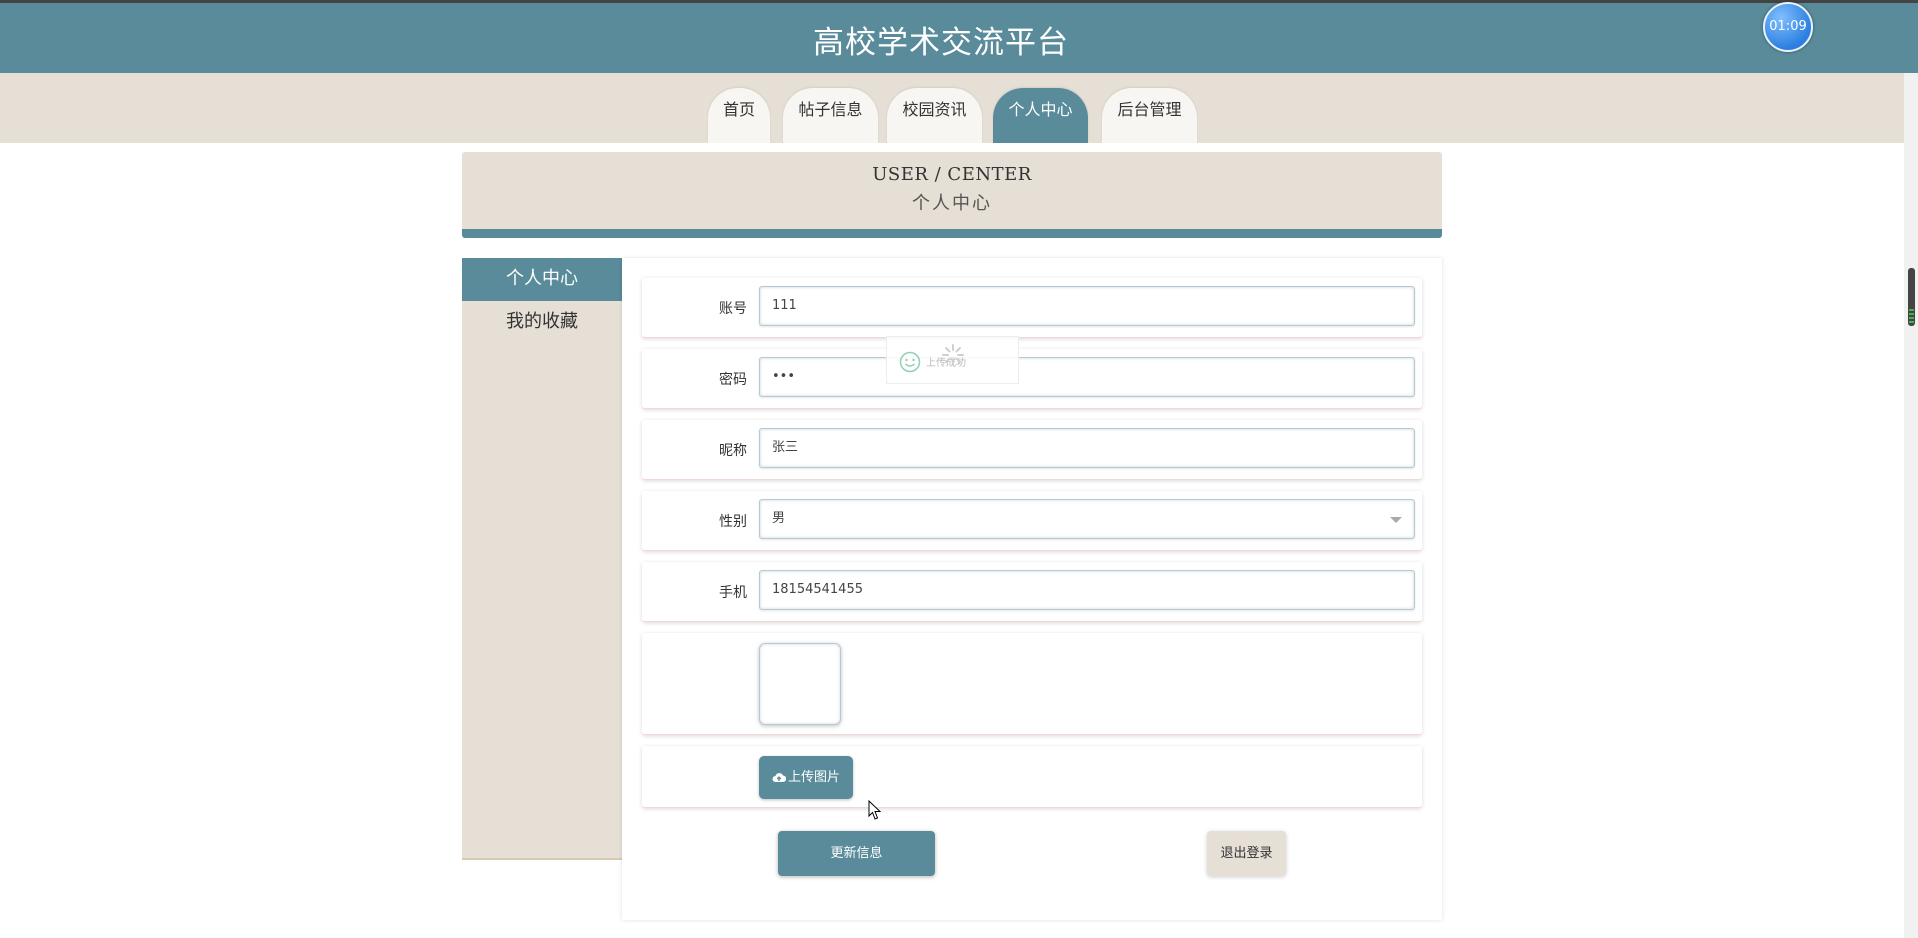 The width and height of the screenshot is (1918, 938). I want to click on nav-tab-campus-news: 校园资讯, so click(934, 115).